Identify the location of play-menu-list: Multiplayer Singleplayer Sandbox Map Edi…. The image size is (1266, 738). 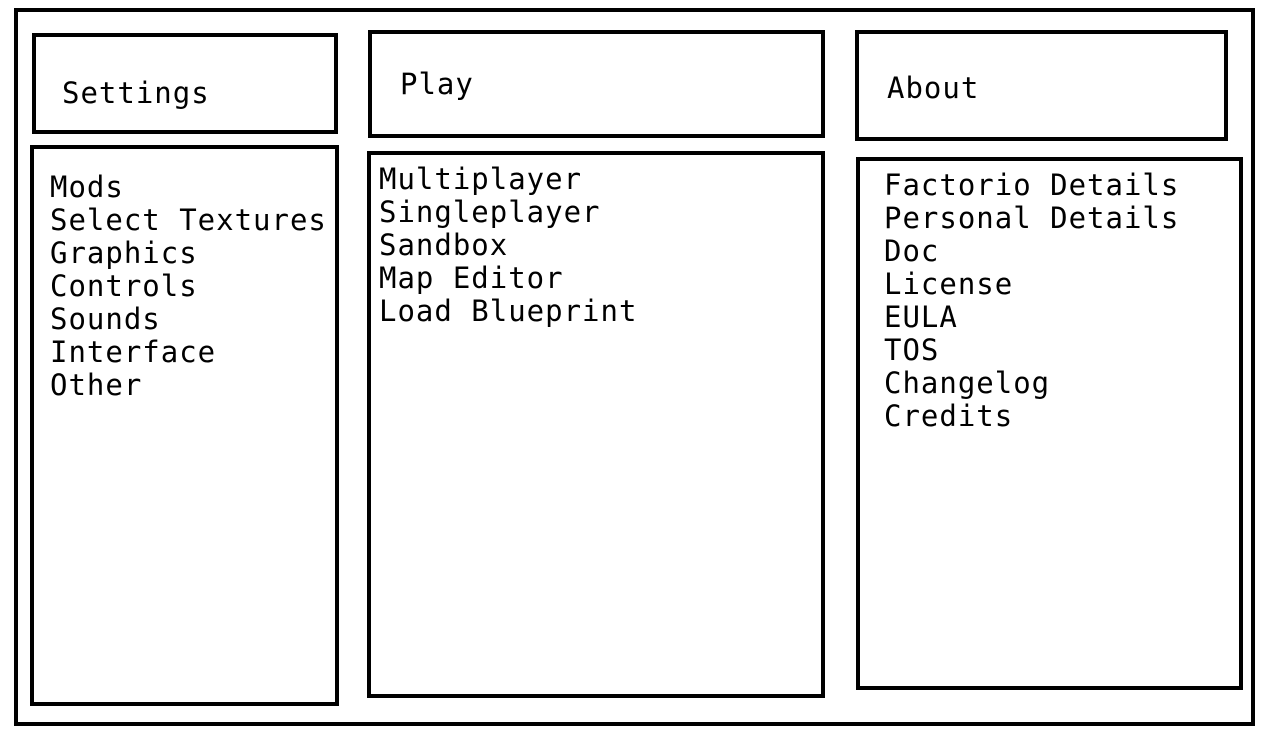
(508, 245).